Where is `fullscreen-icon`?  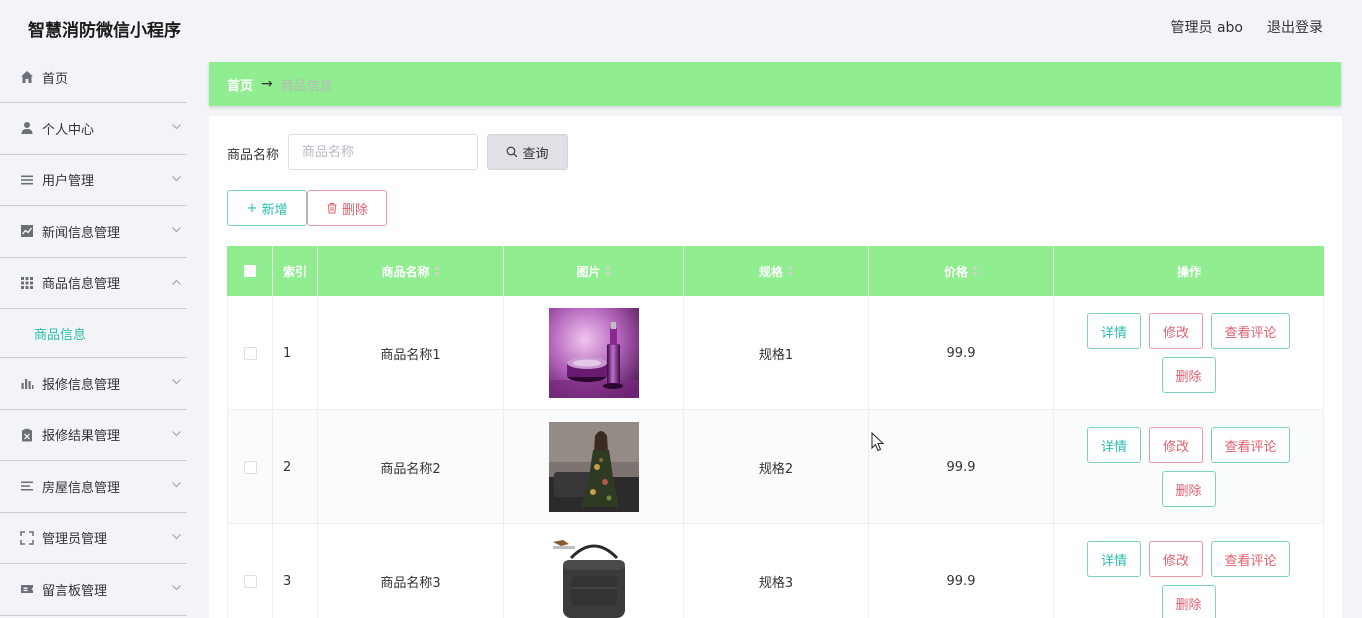 fullscreen-icon is located at coordinates (27, 538).